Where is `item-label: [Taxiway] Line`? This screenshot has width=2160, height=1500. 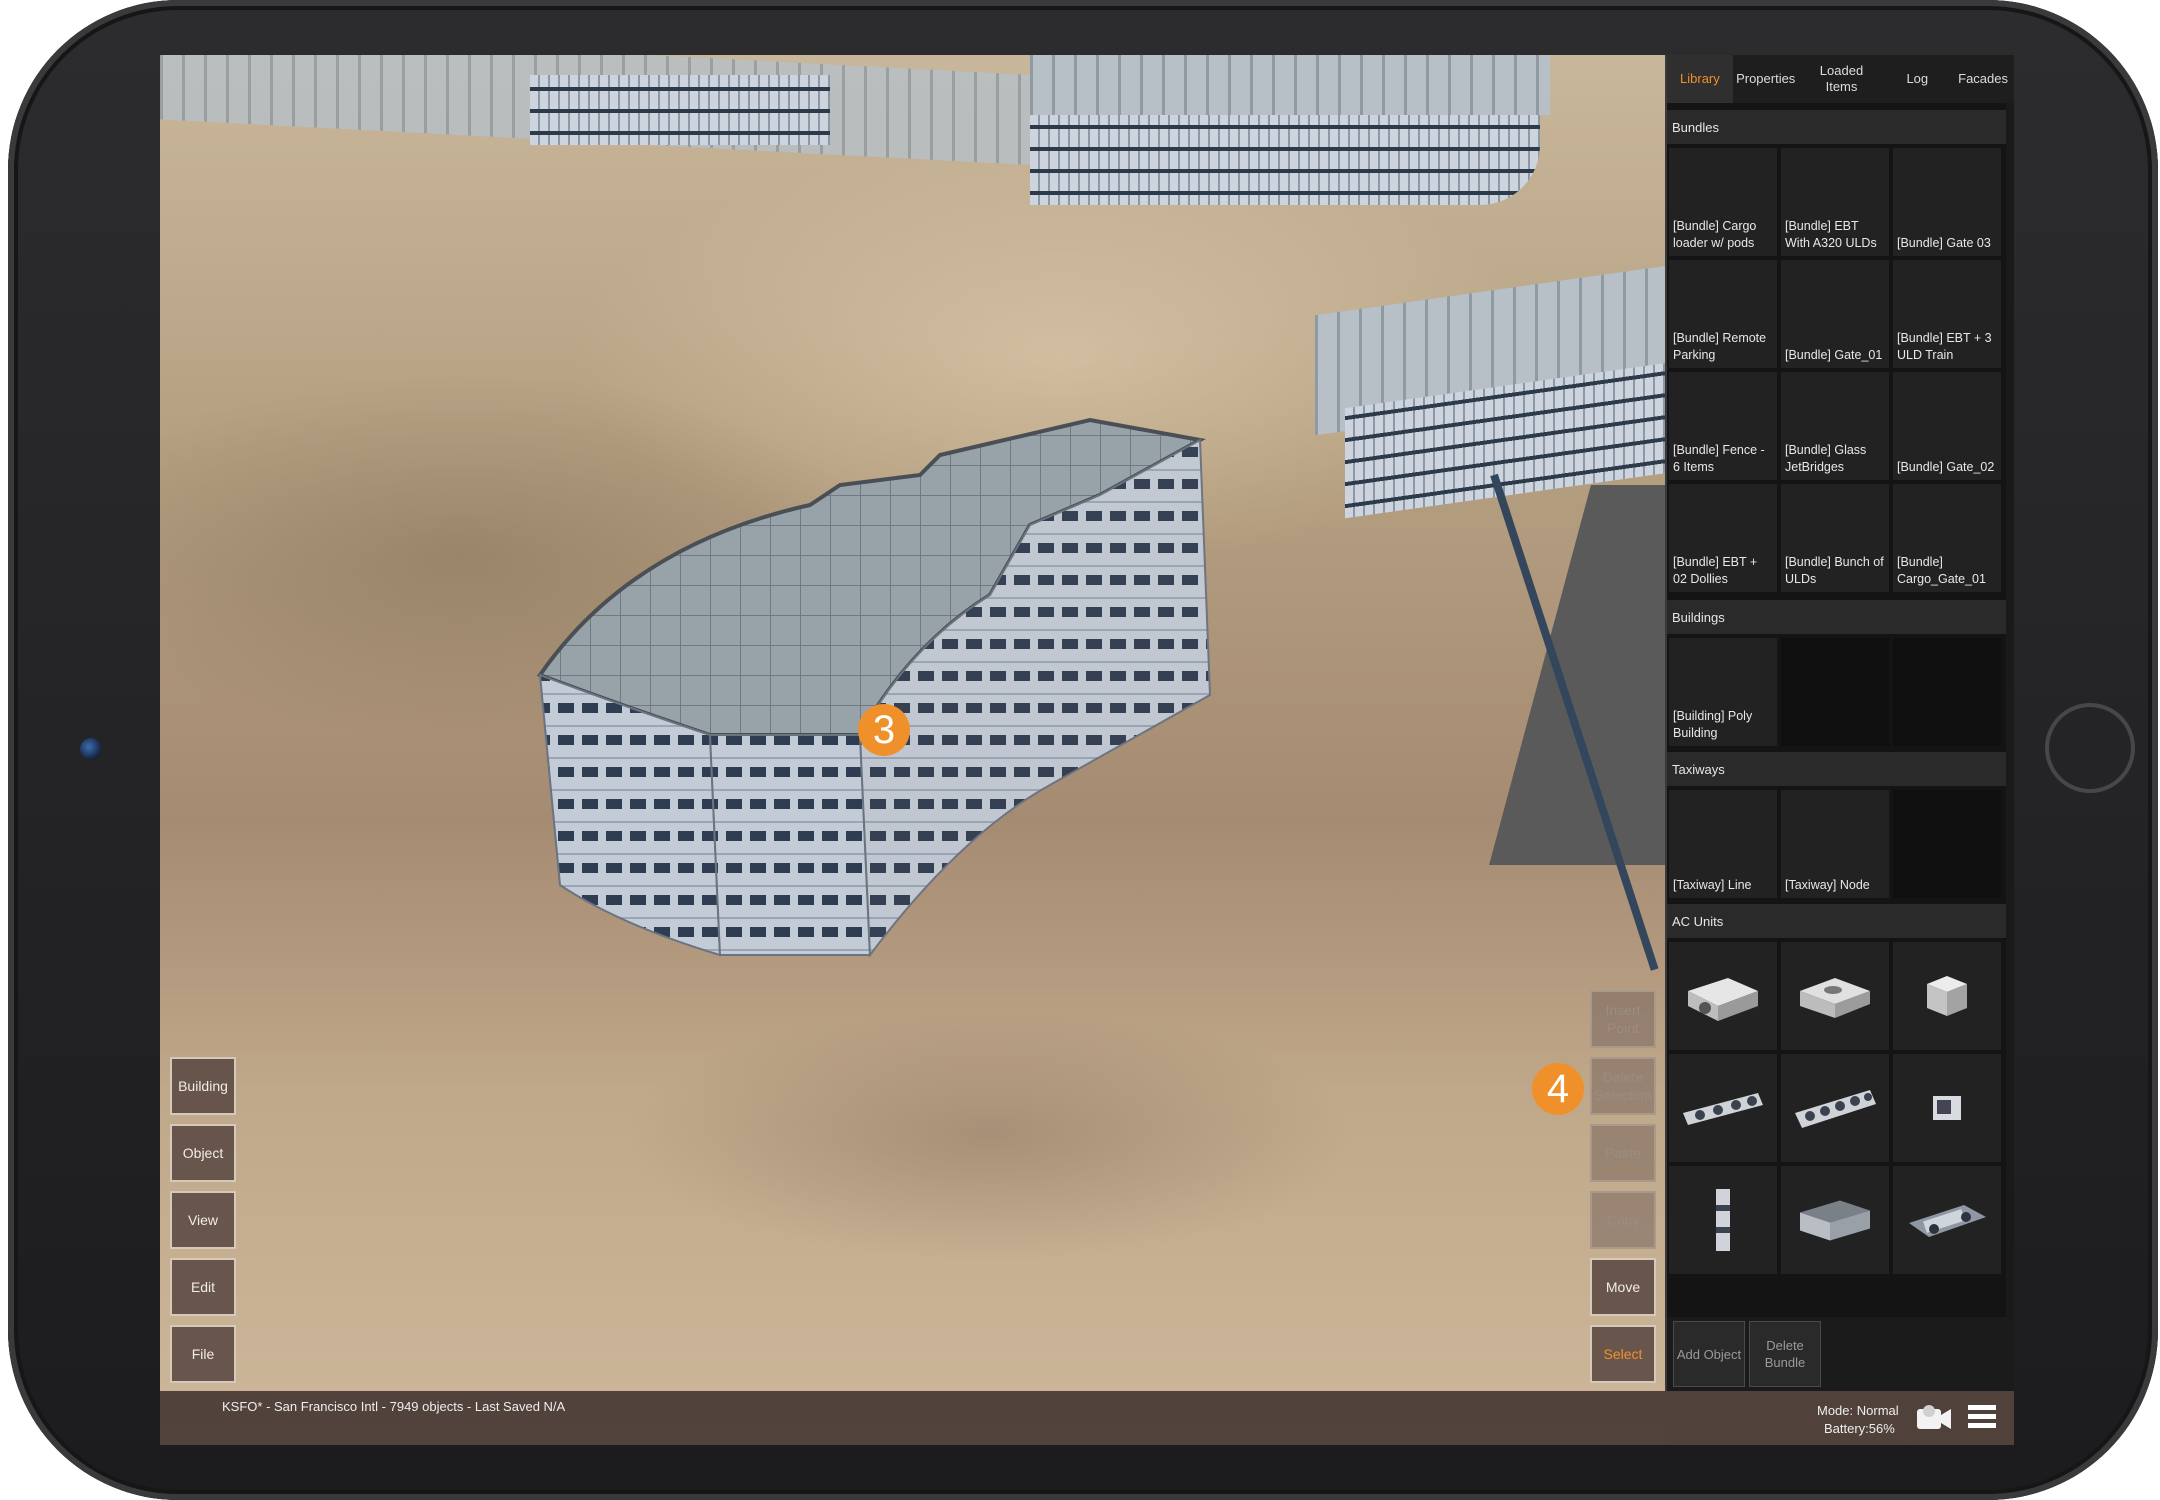
item-label: [Taxiway] Line is located at coordinates (1712, 885).